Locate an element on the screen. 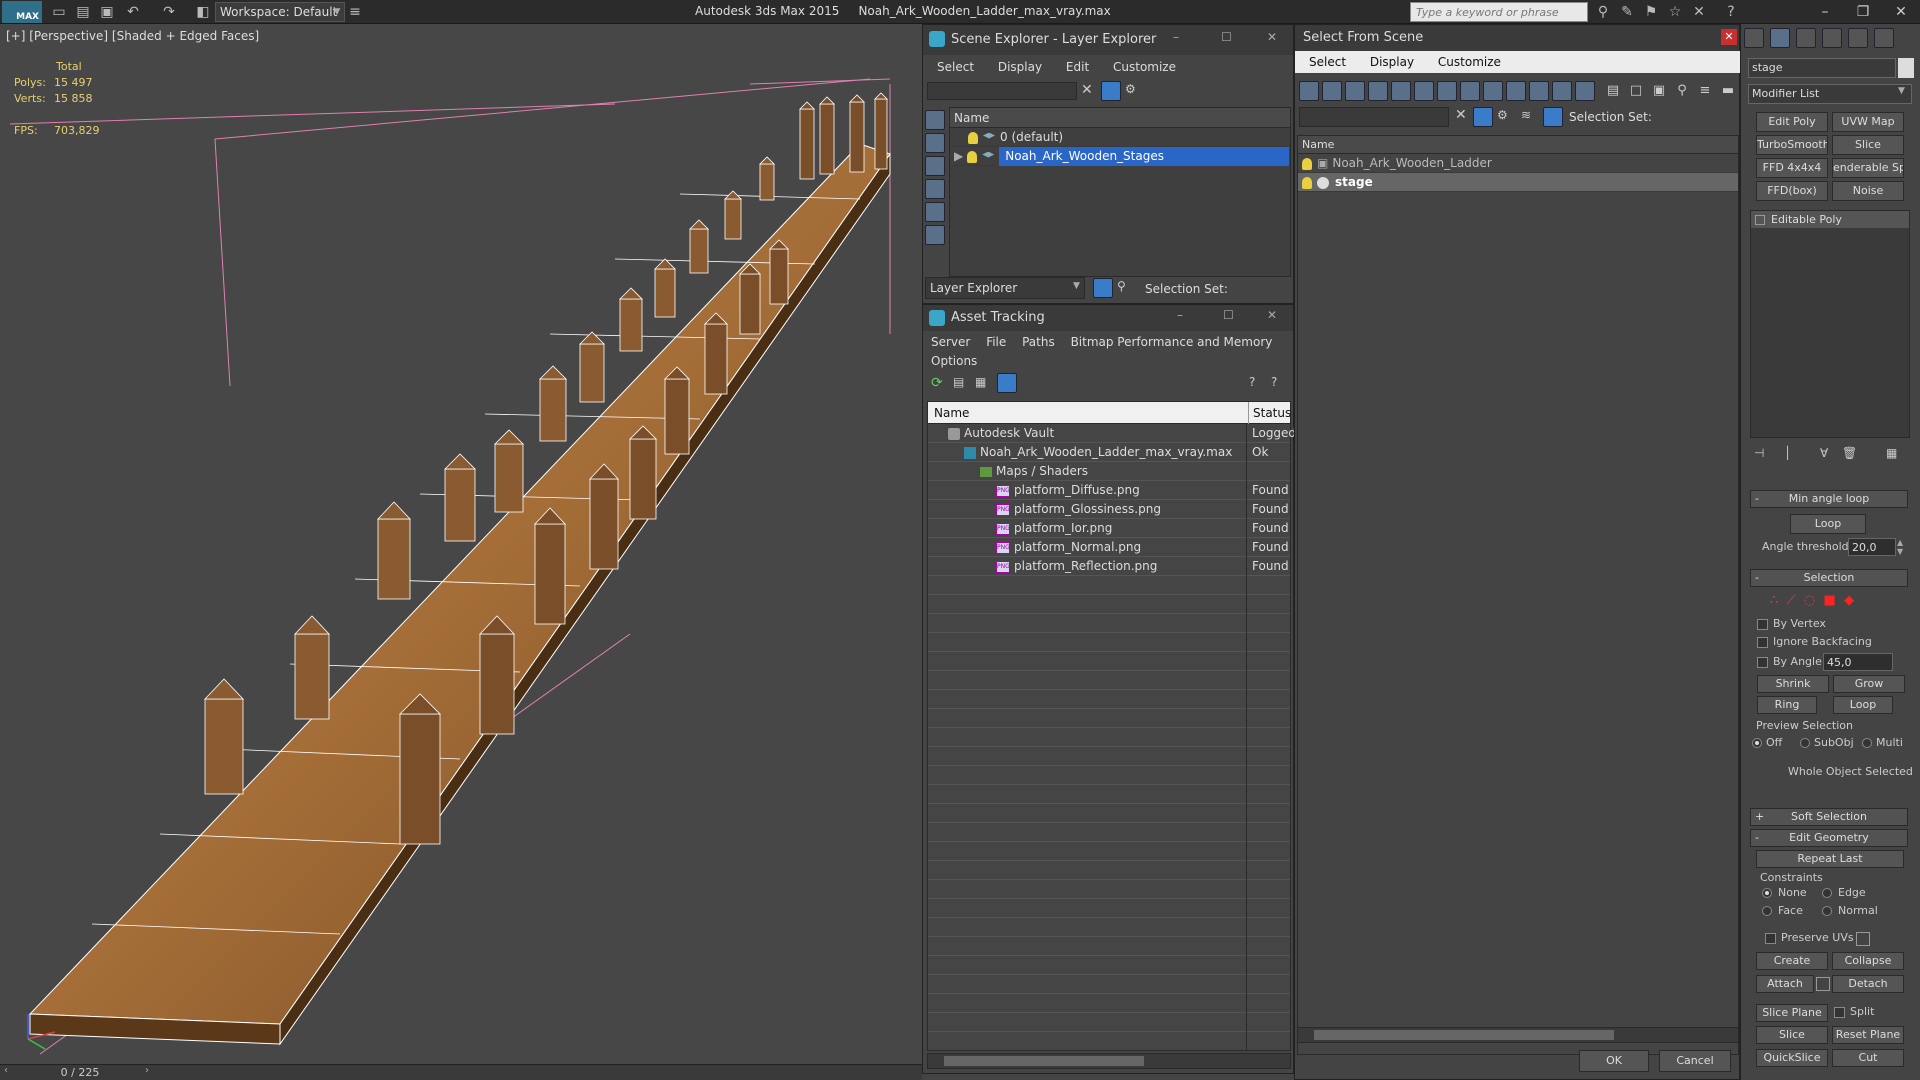 This screenshot has height=1080, width=1920. display-xrefs-icon is located at coordinates (1493, 91).